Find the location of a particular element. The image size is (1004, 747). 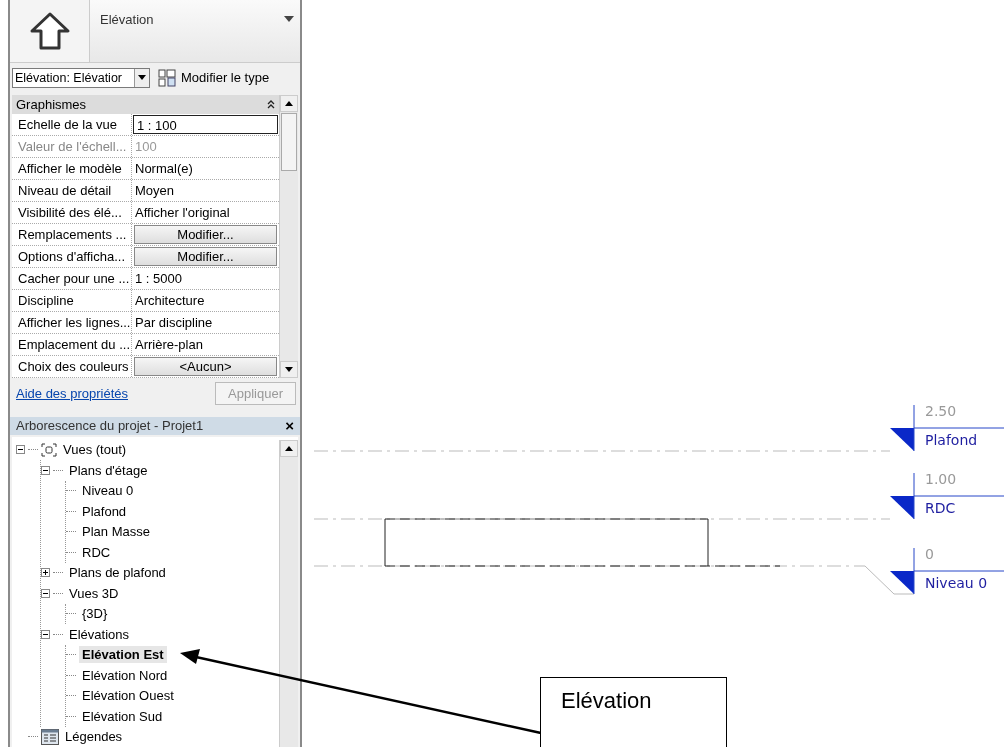

expand-toggle-icon is located at coordinates (45, 573).